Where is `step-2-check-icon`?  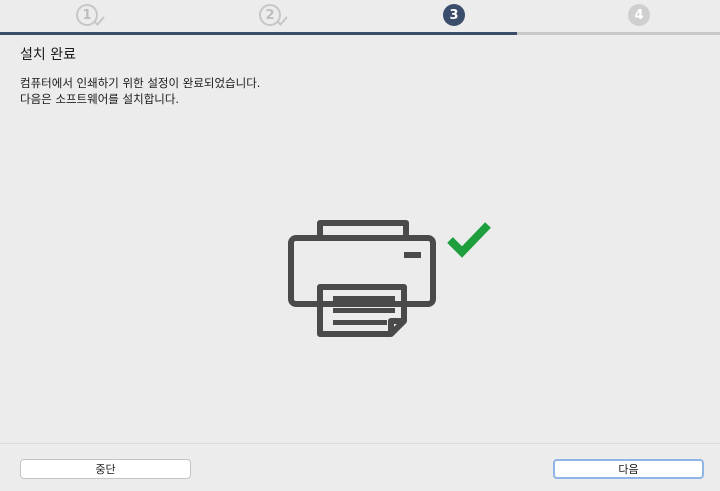
step-2-check-icon is located at coordinates (282, 21).